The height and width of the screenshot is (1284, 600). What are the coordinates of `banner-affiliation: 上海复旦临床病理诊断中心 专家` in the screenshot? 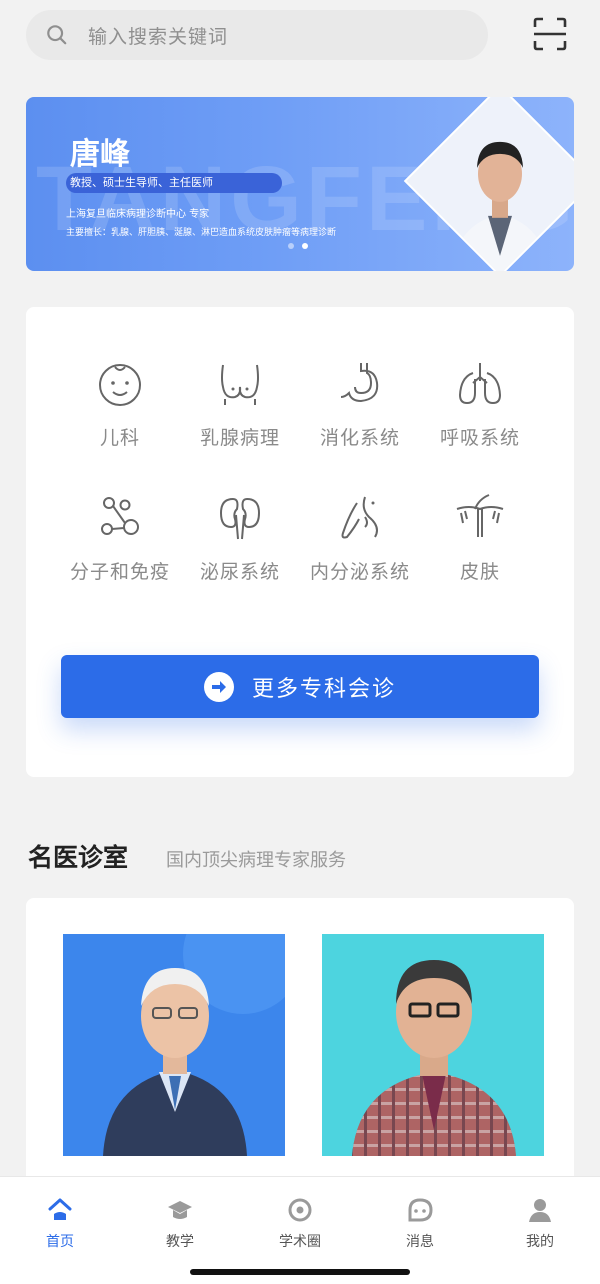 It's located at (138, 214).